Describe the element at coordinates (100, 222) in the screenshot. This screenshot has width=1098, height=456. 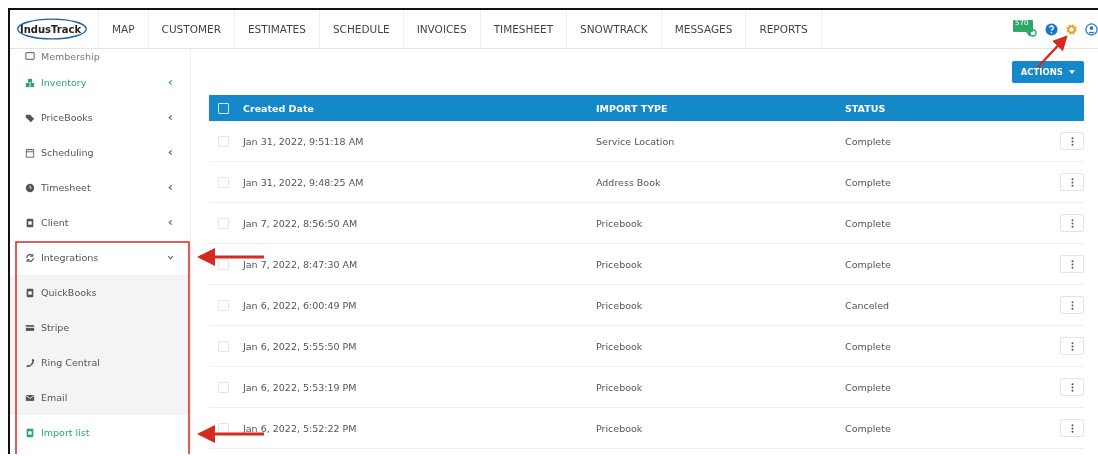
I see `sidebar-item: Client` at that location.